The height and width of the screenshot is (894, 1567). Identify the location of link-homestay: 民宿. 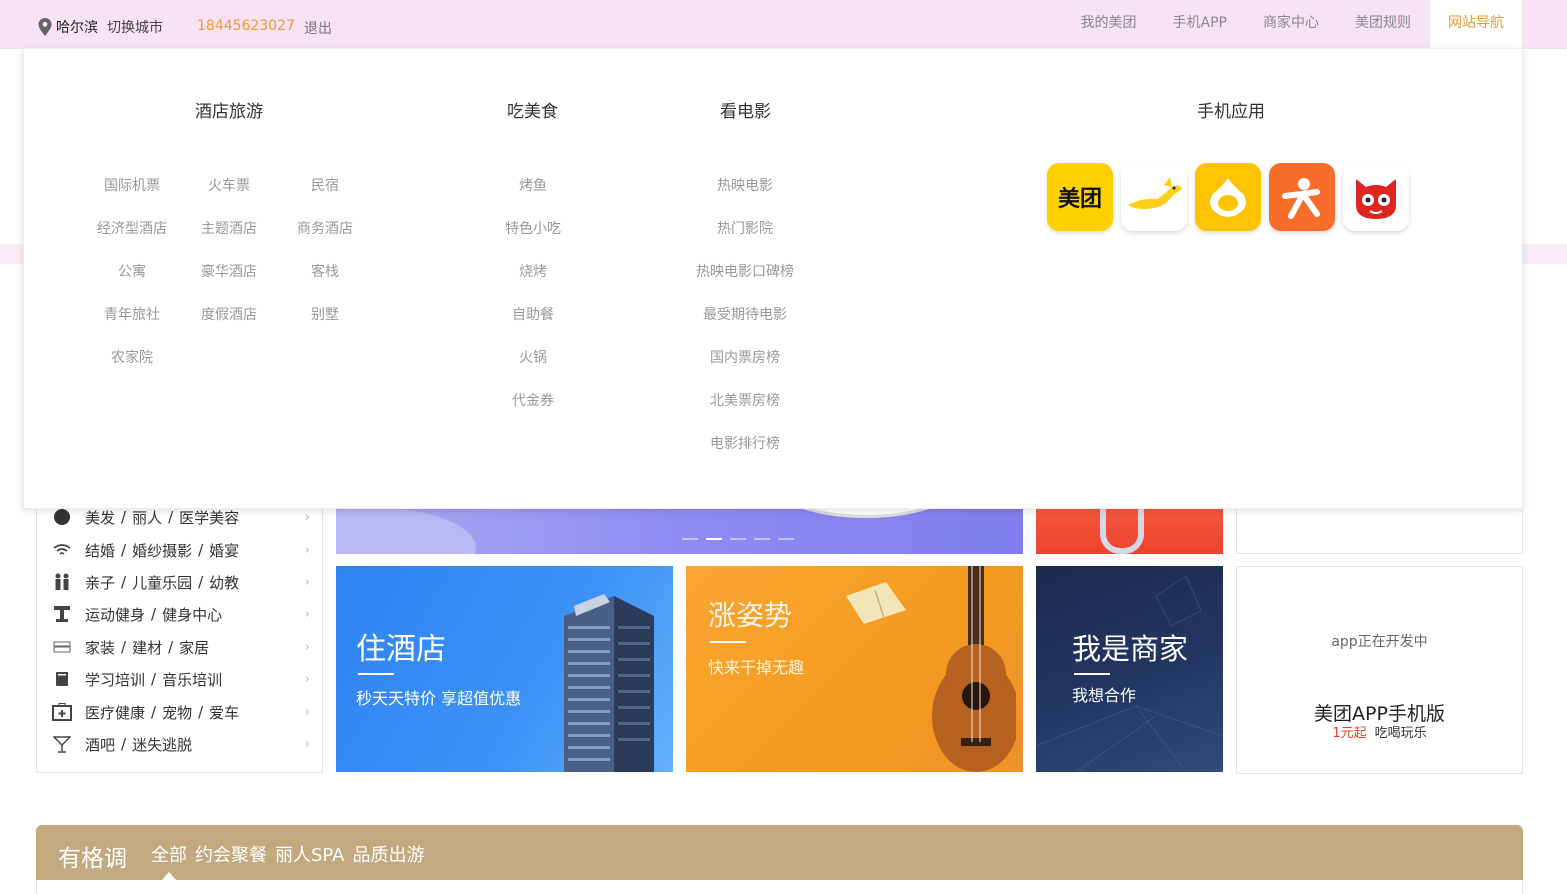
(325, 185).